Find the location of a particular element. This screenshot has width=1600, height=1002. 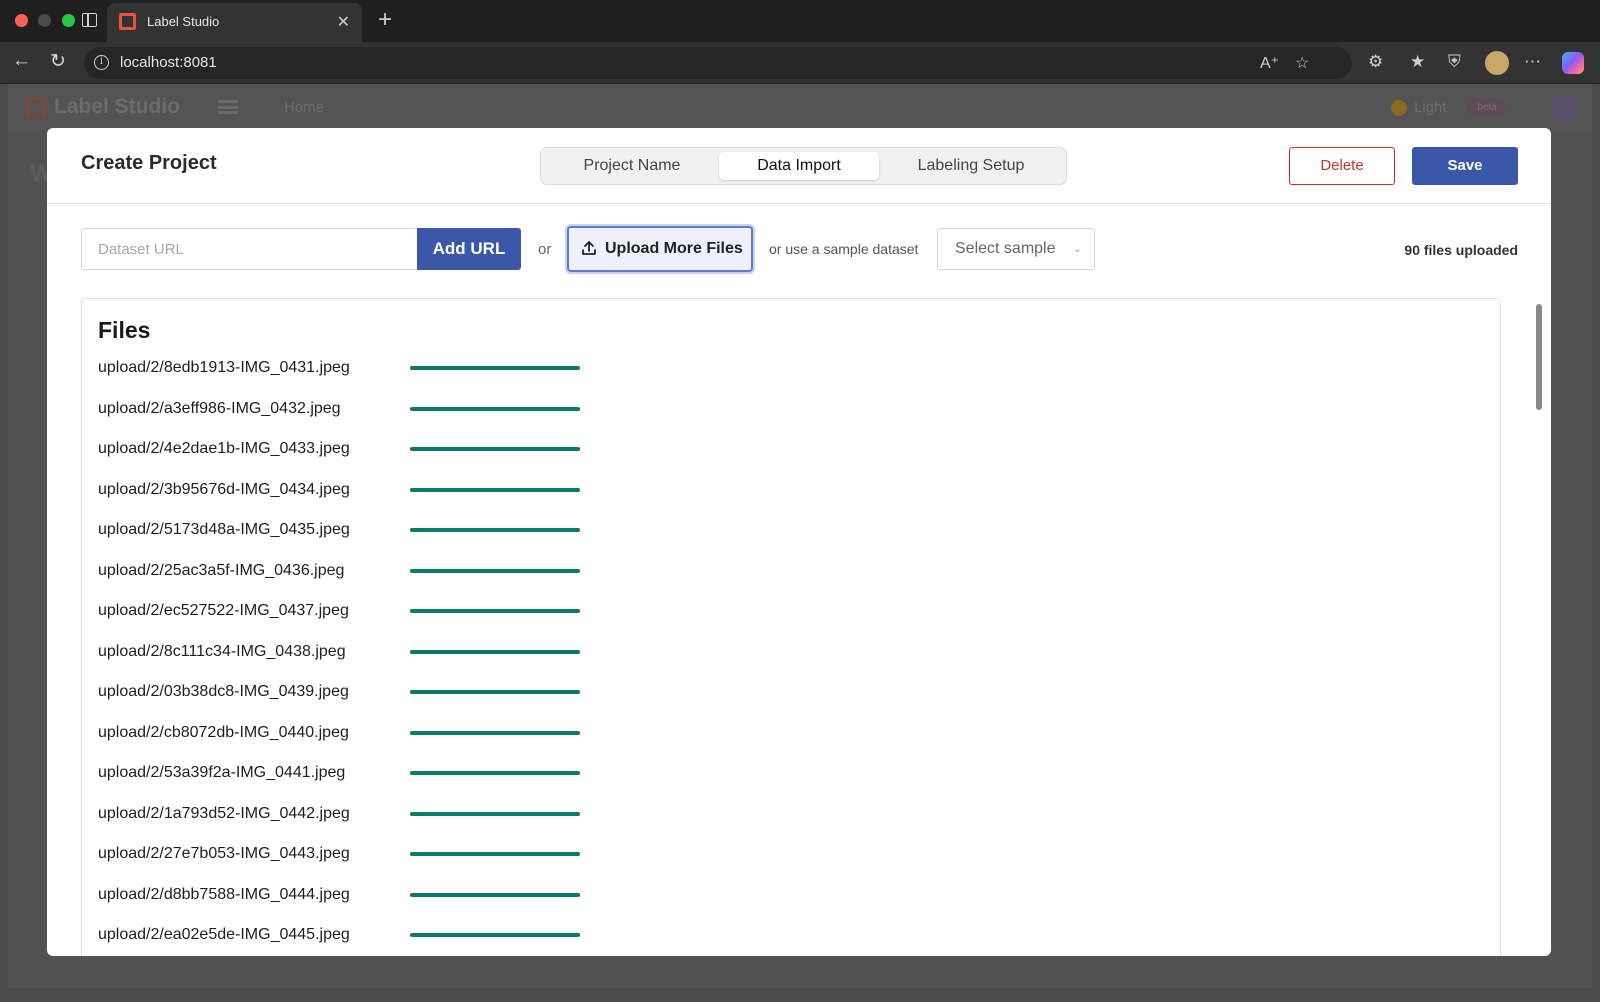

info-icon: i is located at coordinates (101, 62).